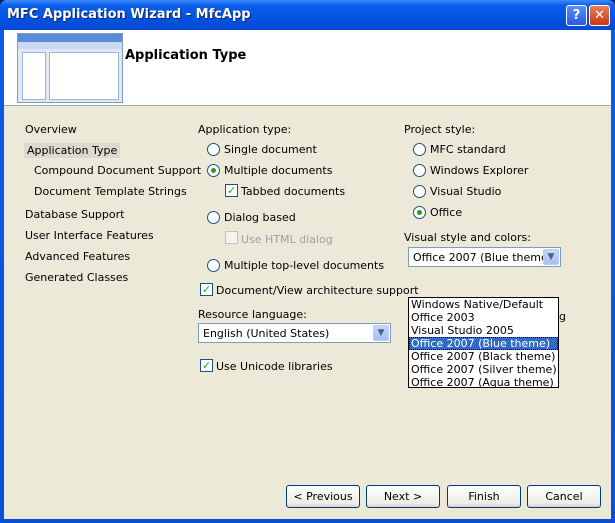 This screenshot has height=523, width=615. What do you see at coordinates (231, 190) in the screenshot?
I see `tabbed-documents-checkbox: ✓` at bounding box center [231, 190].